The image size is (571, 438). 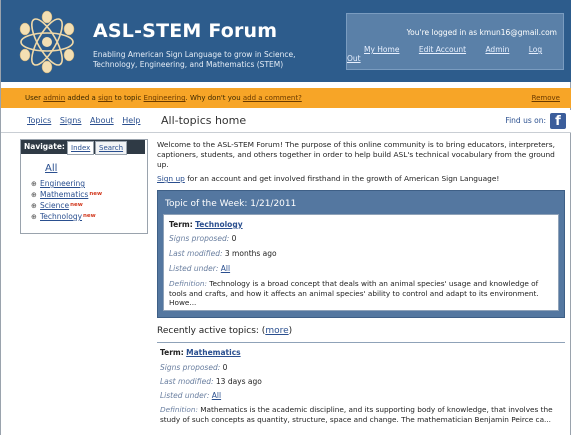 What do you see at coordinates (213, 352) in the screenshot?
I see `term-link: Mathematics` at bounding box center [213, 352].